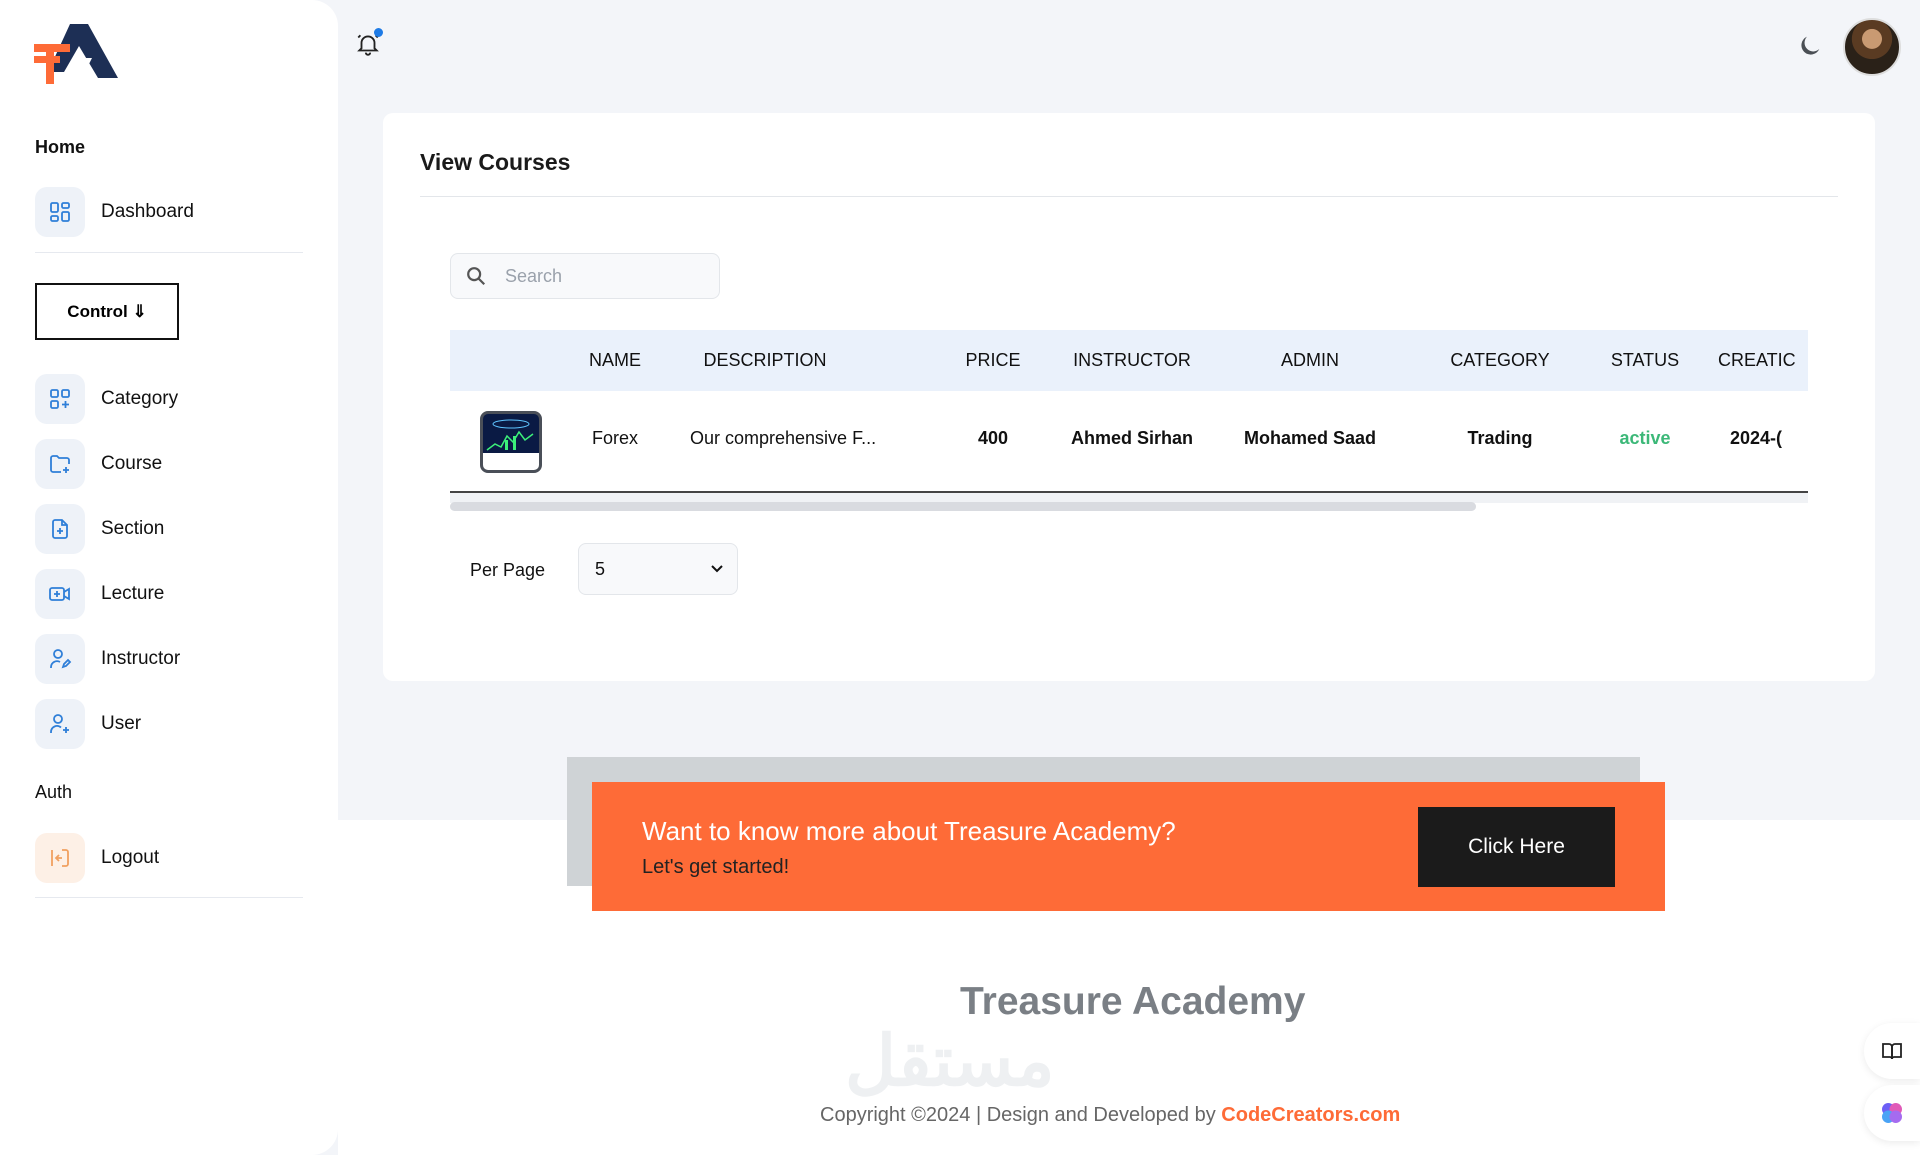 This screenshot has width=1920, height=1155. Describe the element at coordinates (60, 399) in the screenshot. I see `grid-plus-icon` at that location.